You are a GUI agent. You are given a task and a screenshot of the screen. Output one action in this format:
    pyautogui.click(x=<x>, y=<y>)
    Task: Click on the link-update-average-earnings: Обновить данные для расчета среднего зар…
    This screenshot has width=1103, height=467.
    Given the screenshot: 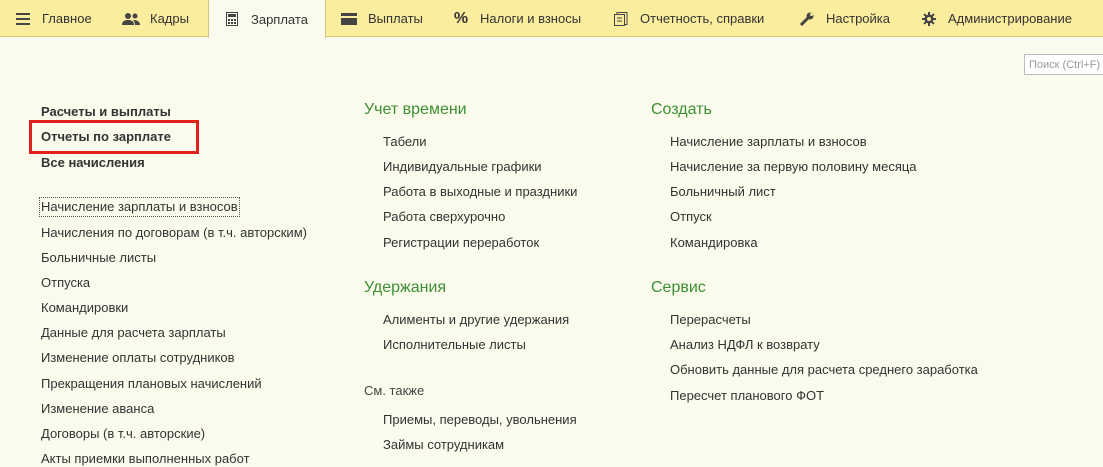 What is the action you would take?
    pyautogui.click(x=824, y=370)
    